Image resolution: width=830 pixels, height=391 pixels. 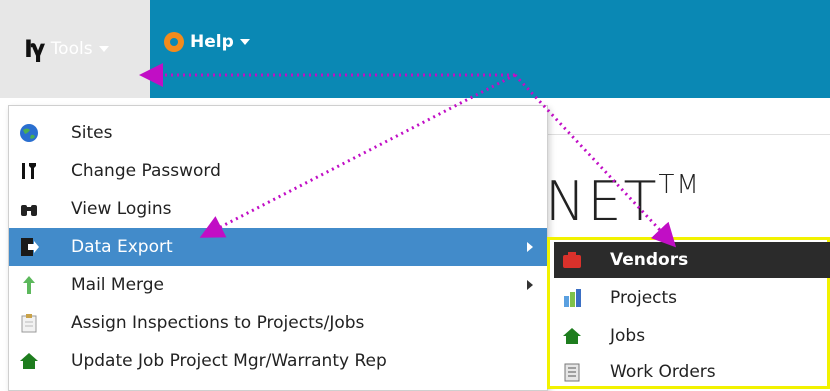 What do you see at coordinates (687, 134) in the screenshot?
I see `divider` at bounding box center [687, 134].